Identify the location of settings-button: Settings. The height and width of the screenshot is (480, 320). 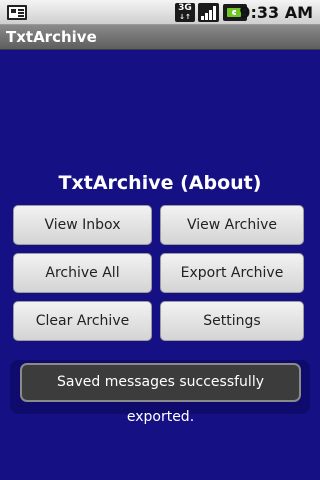
(232, 321).